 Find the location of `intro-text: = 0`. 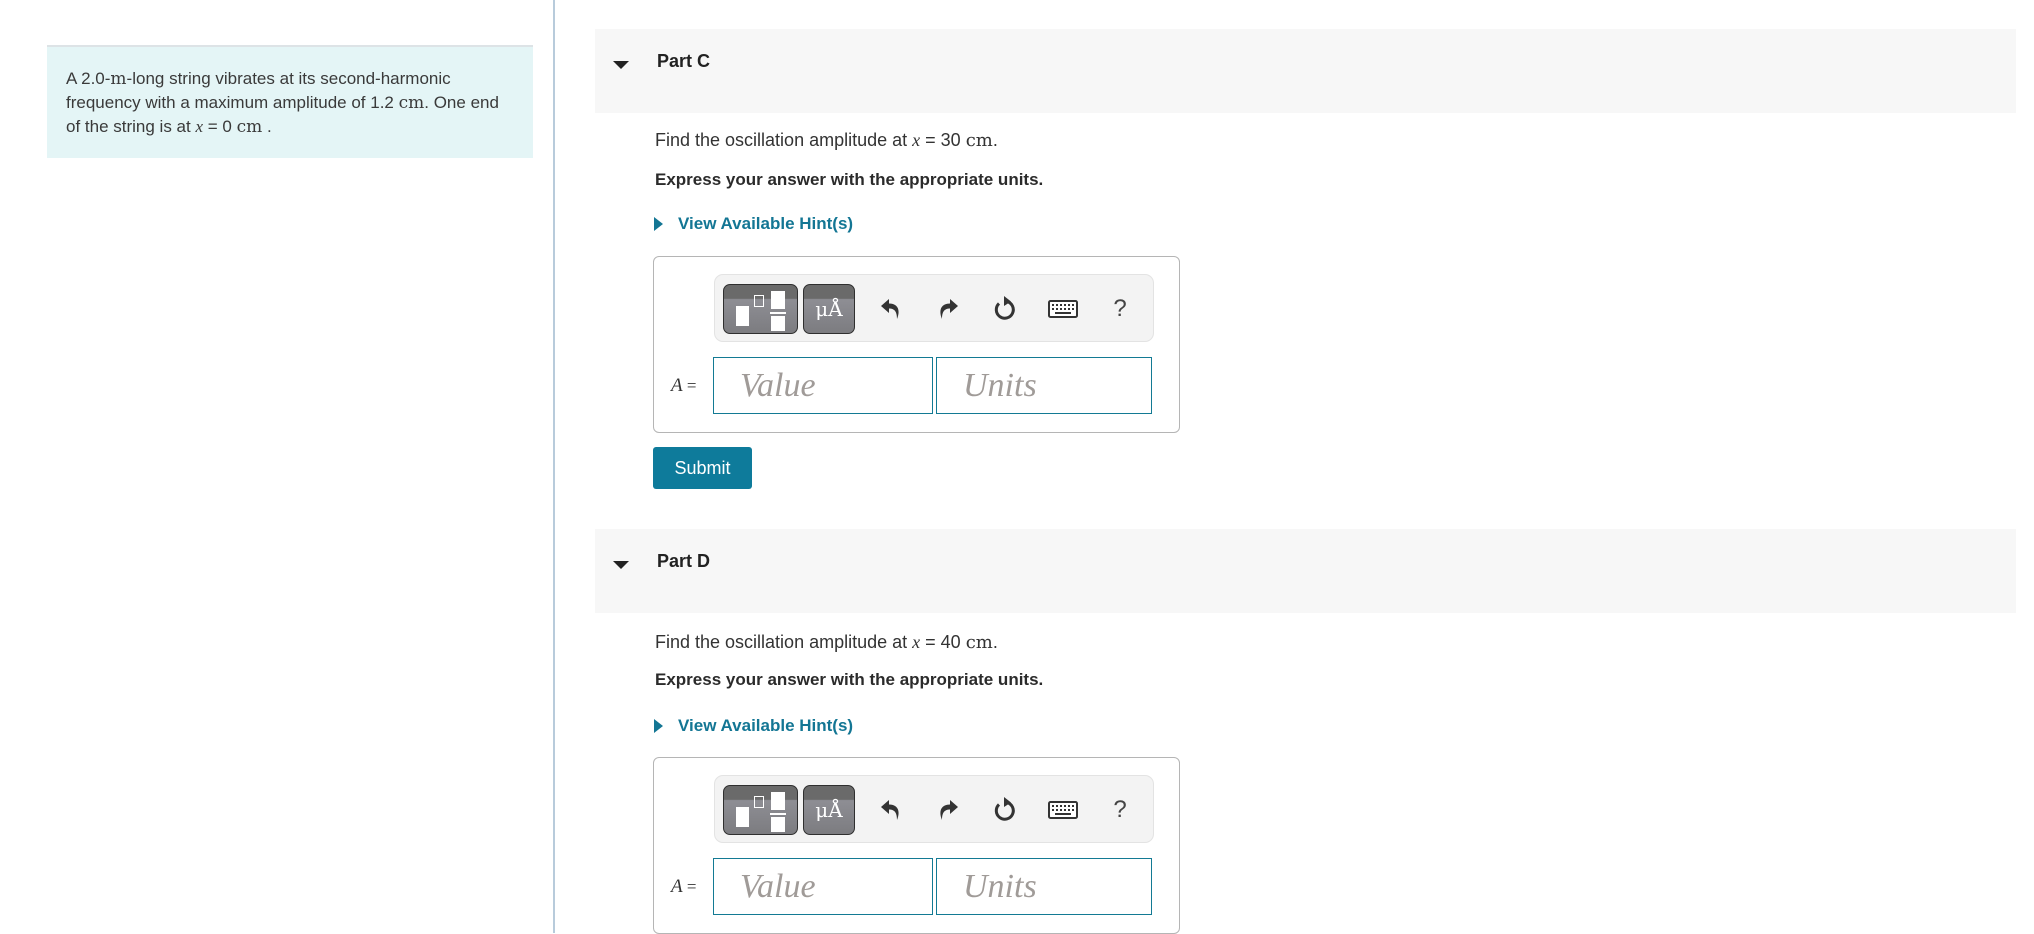

intro-text: = 0 is located at coordinates (220, 126).